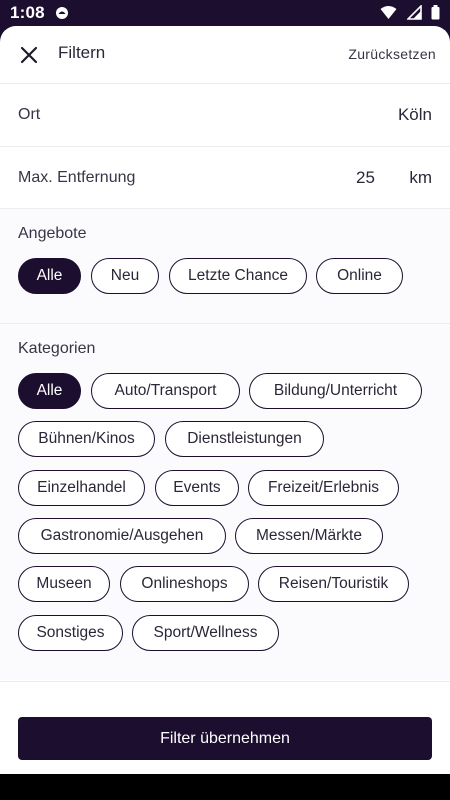 The width and height of the screenshot is (450, 800). Describe the element at coordinates (333, 584) in the screenshot. I see `category-chip-reisen-touristik: Reisen/Touristik` at that location.